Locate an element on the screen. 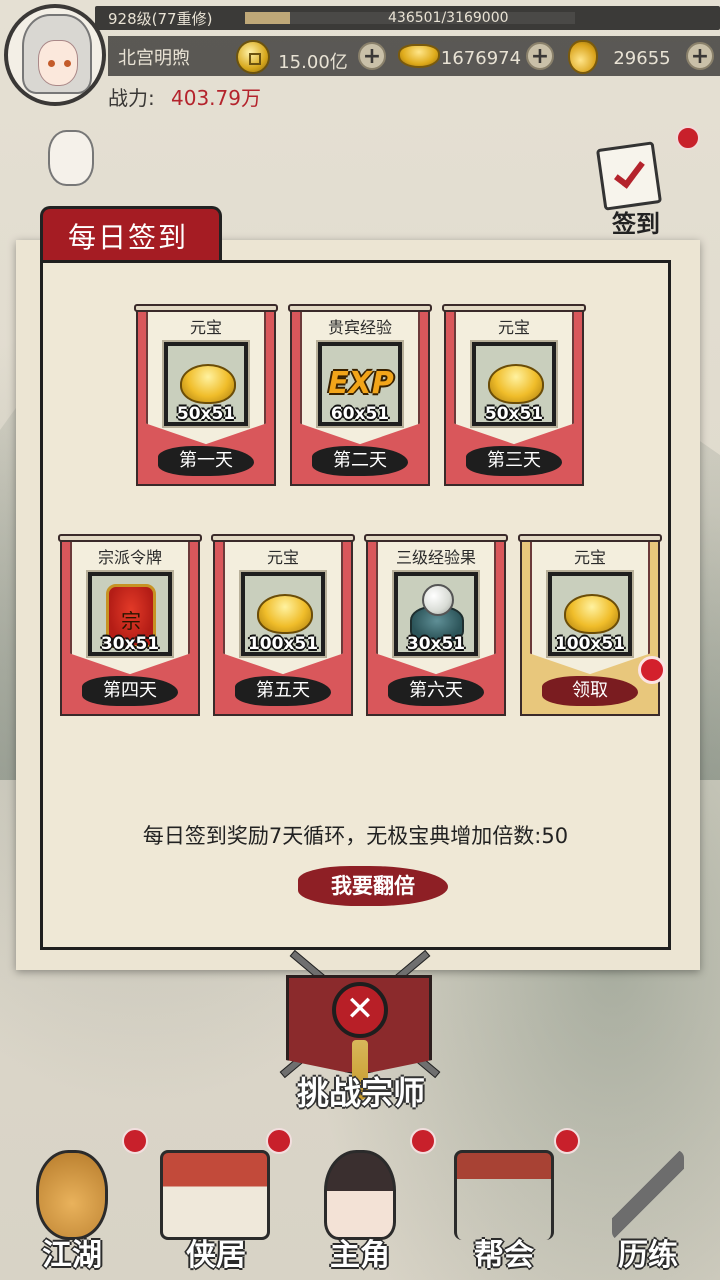 This screenshot has width=720, height=1280. nav-item-jianghu: 江湖 is located at coordinates (74, 1200).